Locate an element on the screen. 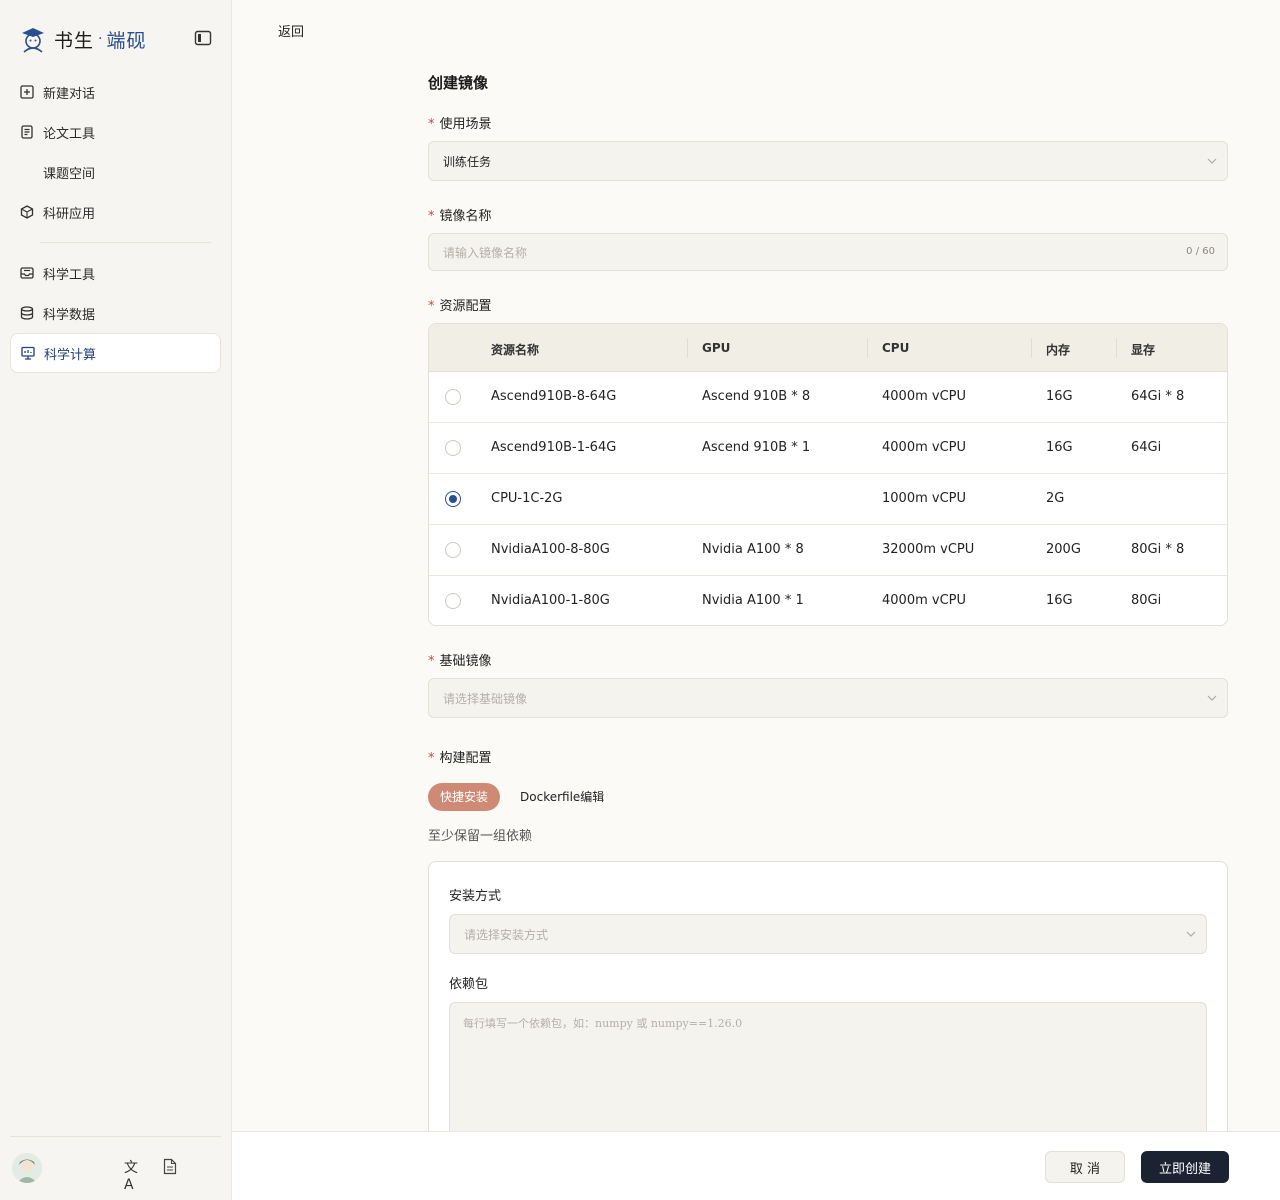 This screenshot has width=1280, height=1200. sidebar-collapse-icon is located at coordinates (203, 38).